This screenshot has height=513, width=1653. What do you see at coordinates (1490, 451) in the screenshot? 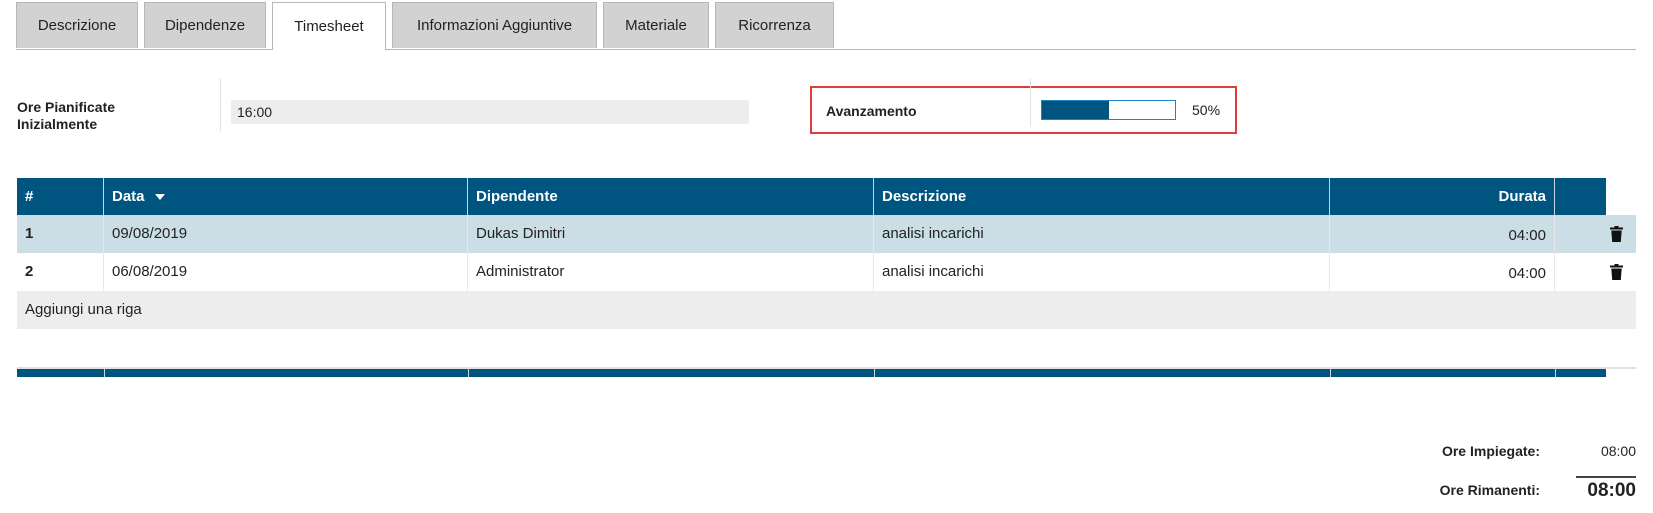
I see `ore-impiegate-label: Ore Impiegate:` at bounding box center [1490, 451].